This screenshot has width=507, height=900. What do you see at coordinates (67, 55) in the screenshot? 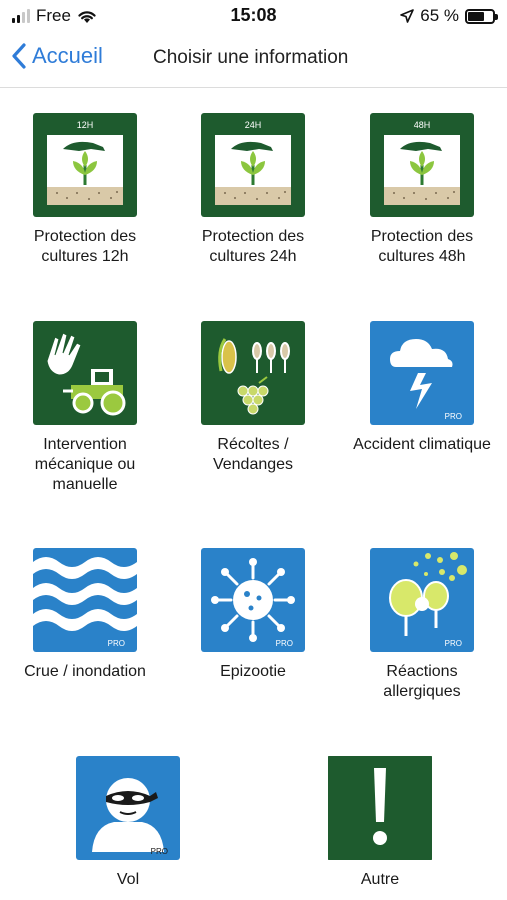
I see `back-button-label: Accueil` at bounding box center [67, 55].